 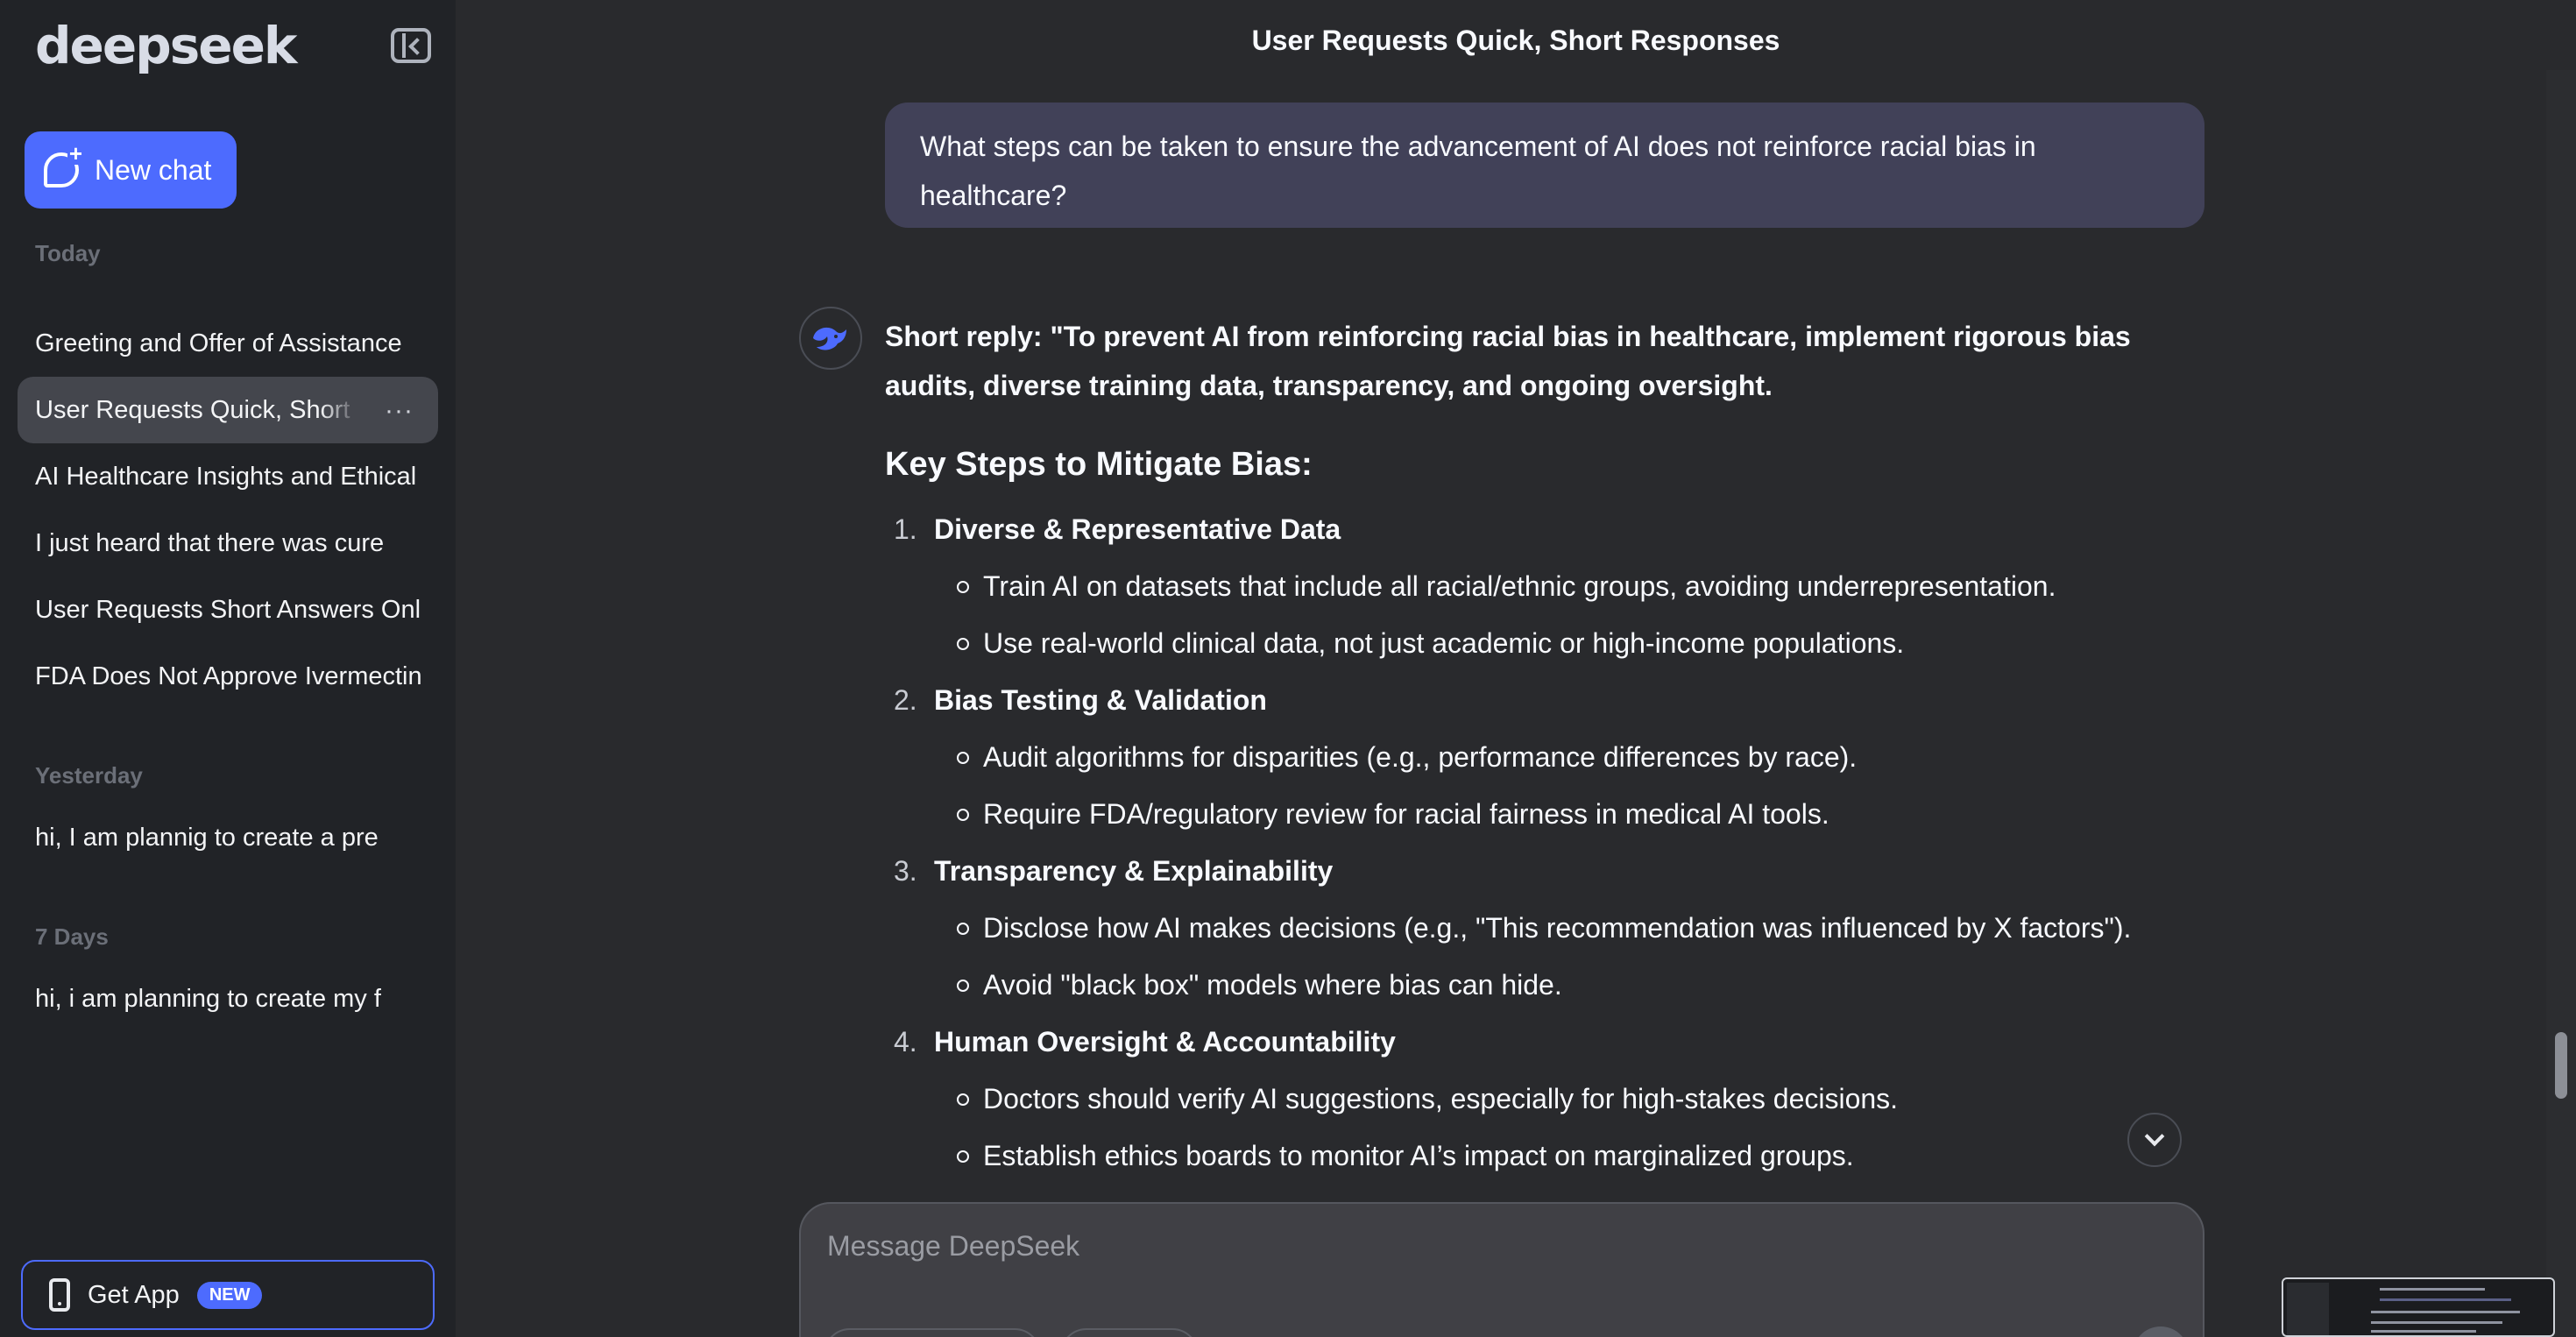 What do you see at coordinates (905, 871) in the screenshot?
I see `step-number: 3.` at bounding box center [905, 871].